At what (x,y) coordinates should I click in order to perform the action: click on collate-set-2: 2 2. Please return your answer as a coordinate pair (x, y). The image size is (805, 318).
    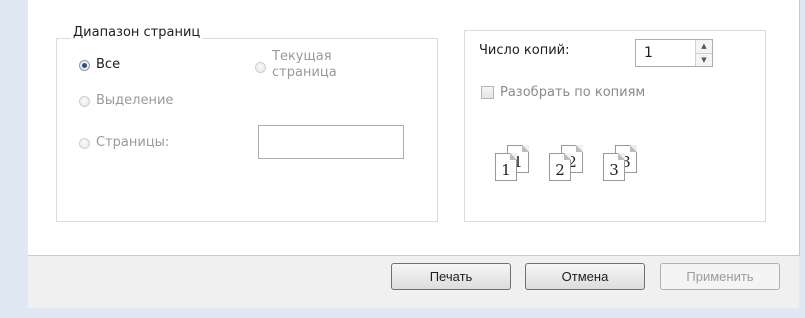
    Looking at the image, I should click on (571, 163).